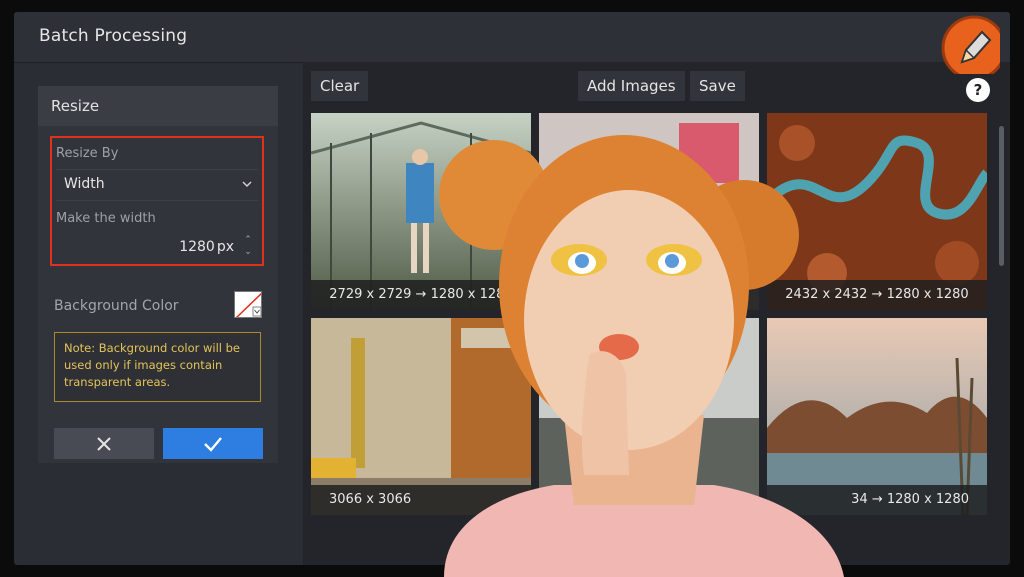 This screenshot has height=577, width=1024. I want to click on cancel-button, so click(104, 443).